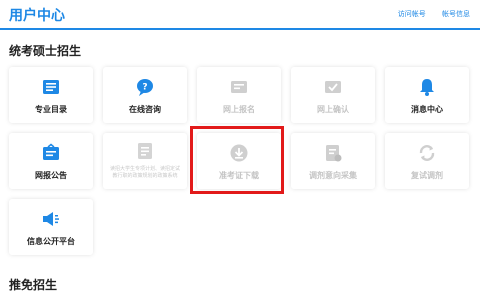 The image size is (480, 300). What do you see at coordinates (240, 15) in the screenshot?
I see `top-bar: 用户中心 访问帐号 帐号信息` at bounding box center [240, 15].